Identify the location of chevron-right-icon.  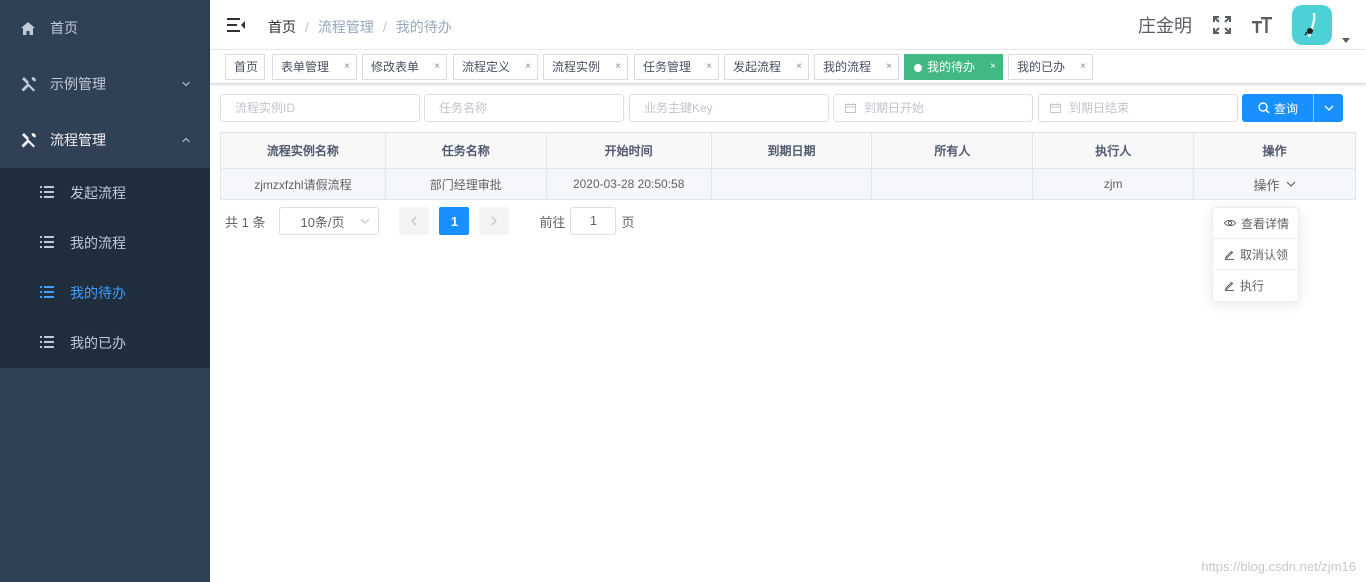
(495, 221).